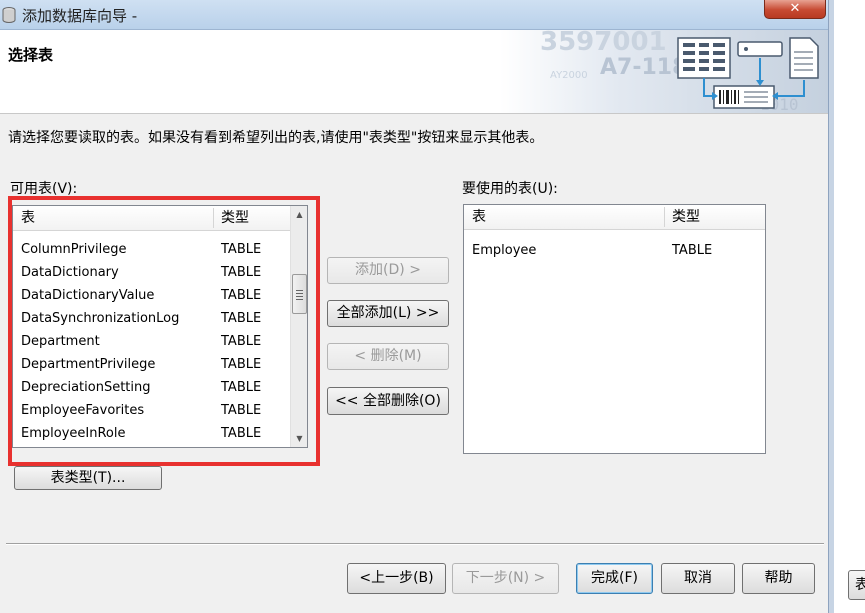 The height and width of the screenshot is (613, 865). I want to click on add-button: 添加(D) >, so click(388, 270).